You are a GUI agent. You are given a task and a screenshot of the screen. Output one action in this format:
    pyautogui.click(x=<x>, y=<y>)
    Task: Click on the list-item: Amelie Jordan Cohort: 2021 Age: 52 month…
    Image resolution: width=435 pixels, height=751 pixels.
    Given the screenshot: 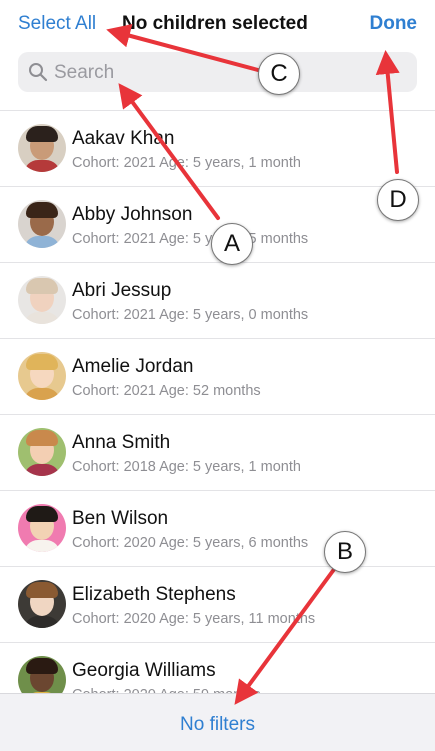 What is the action you would take?
    pyautogui.click(x=217, y=377)
    